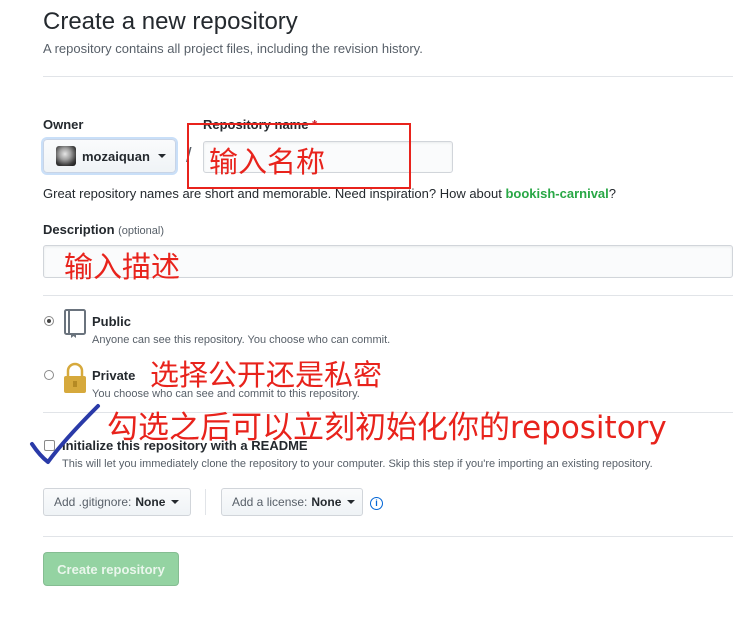 The image size is (733, 621). Describe the element at coordinates (79, 229) in the screenshot. I see `description-label-text: Description` at that location.